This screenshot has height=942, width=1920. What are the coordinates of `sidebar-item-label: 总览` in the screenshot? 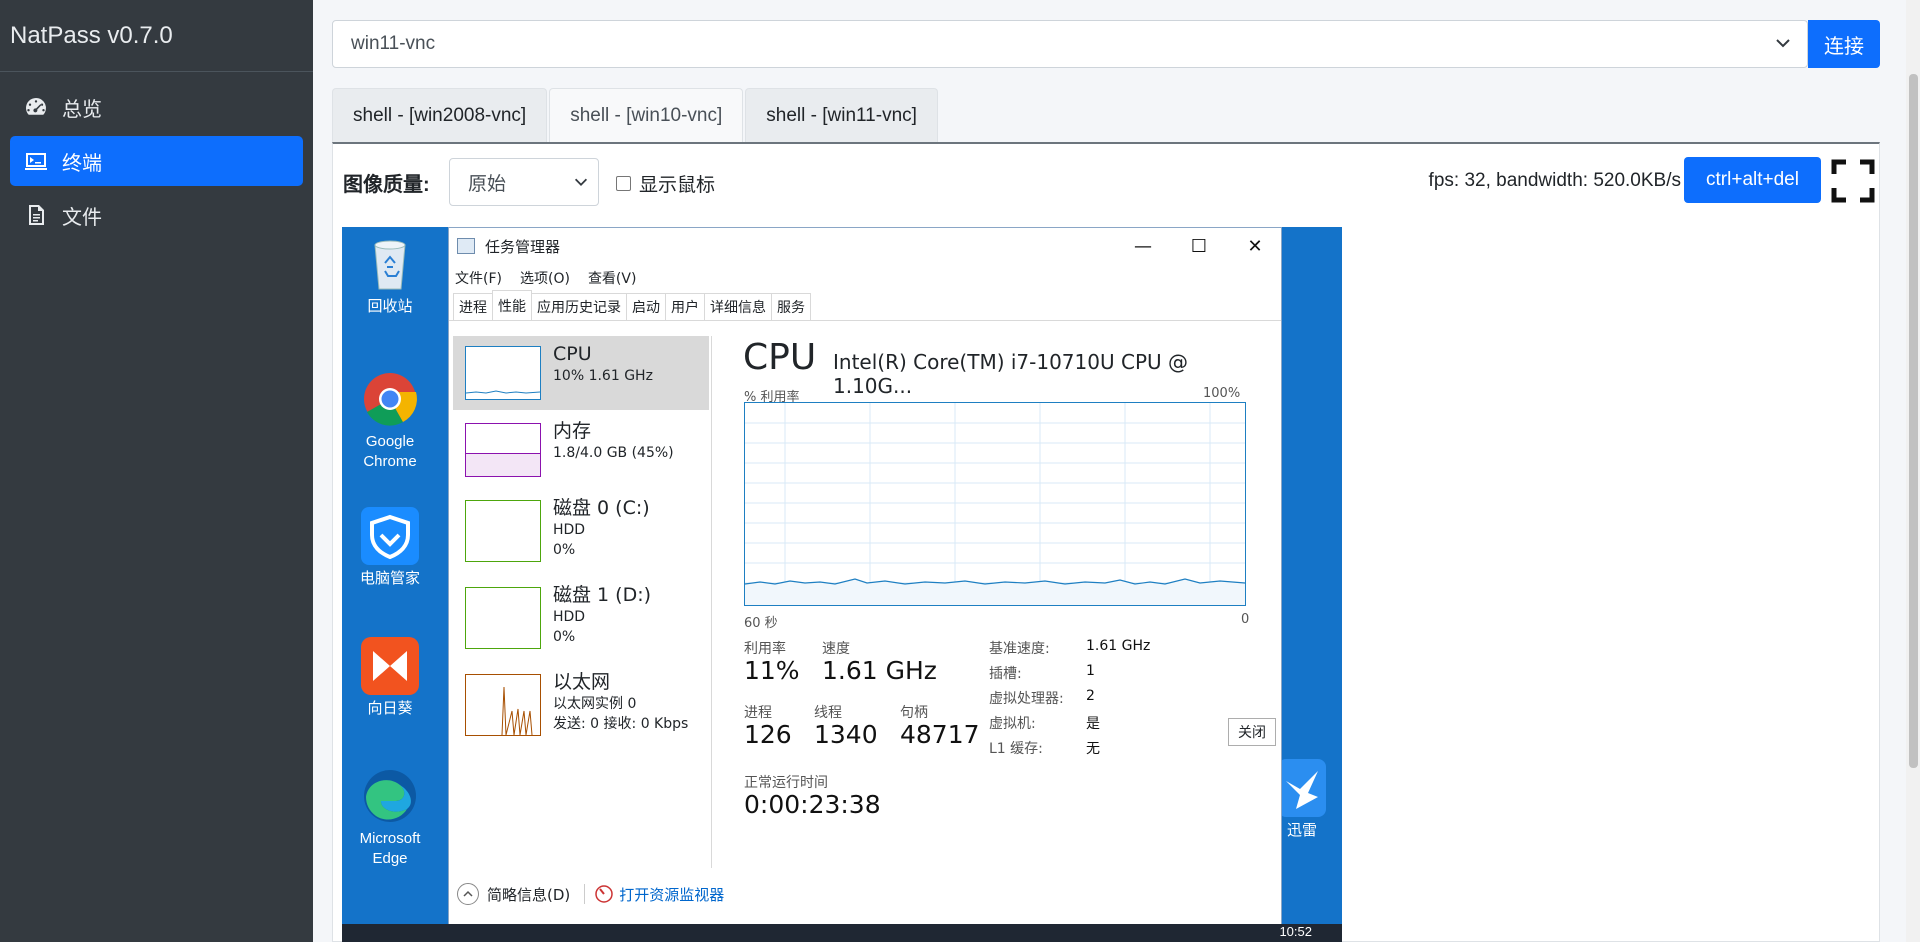 It's located at (82, 109).